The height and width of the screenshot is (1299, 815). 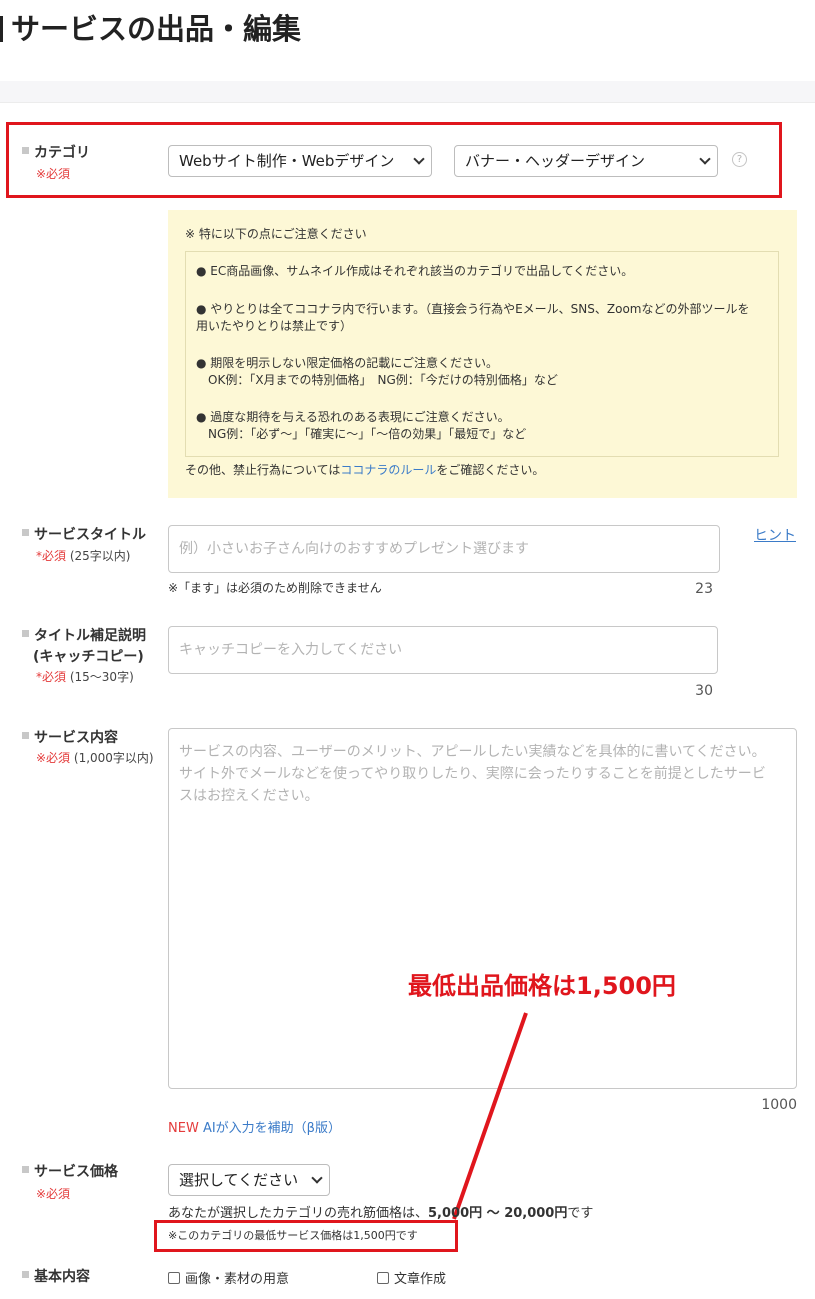 I want to click on new-badge: NEW, so click(x=183, y=1128).